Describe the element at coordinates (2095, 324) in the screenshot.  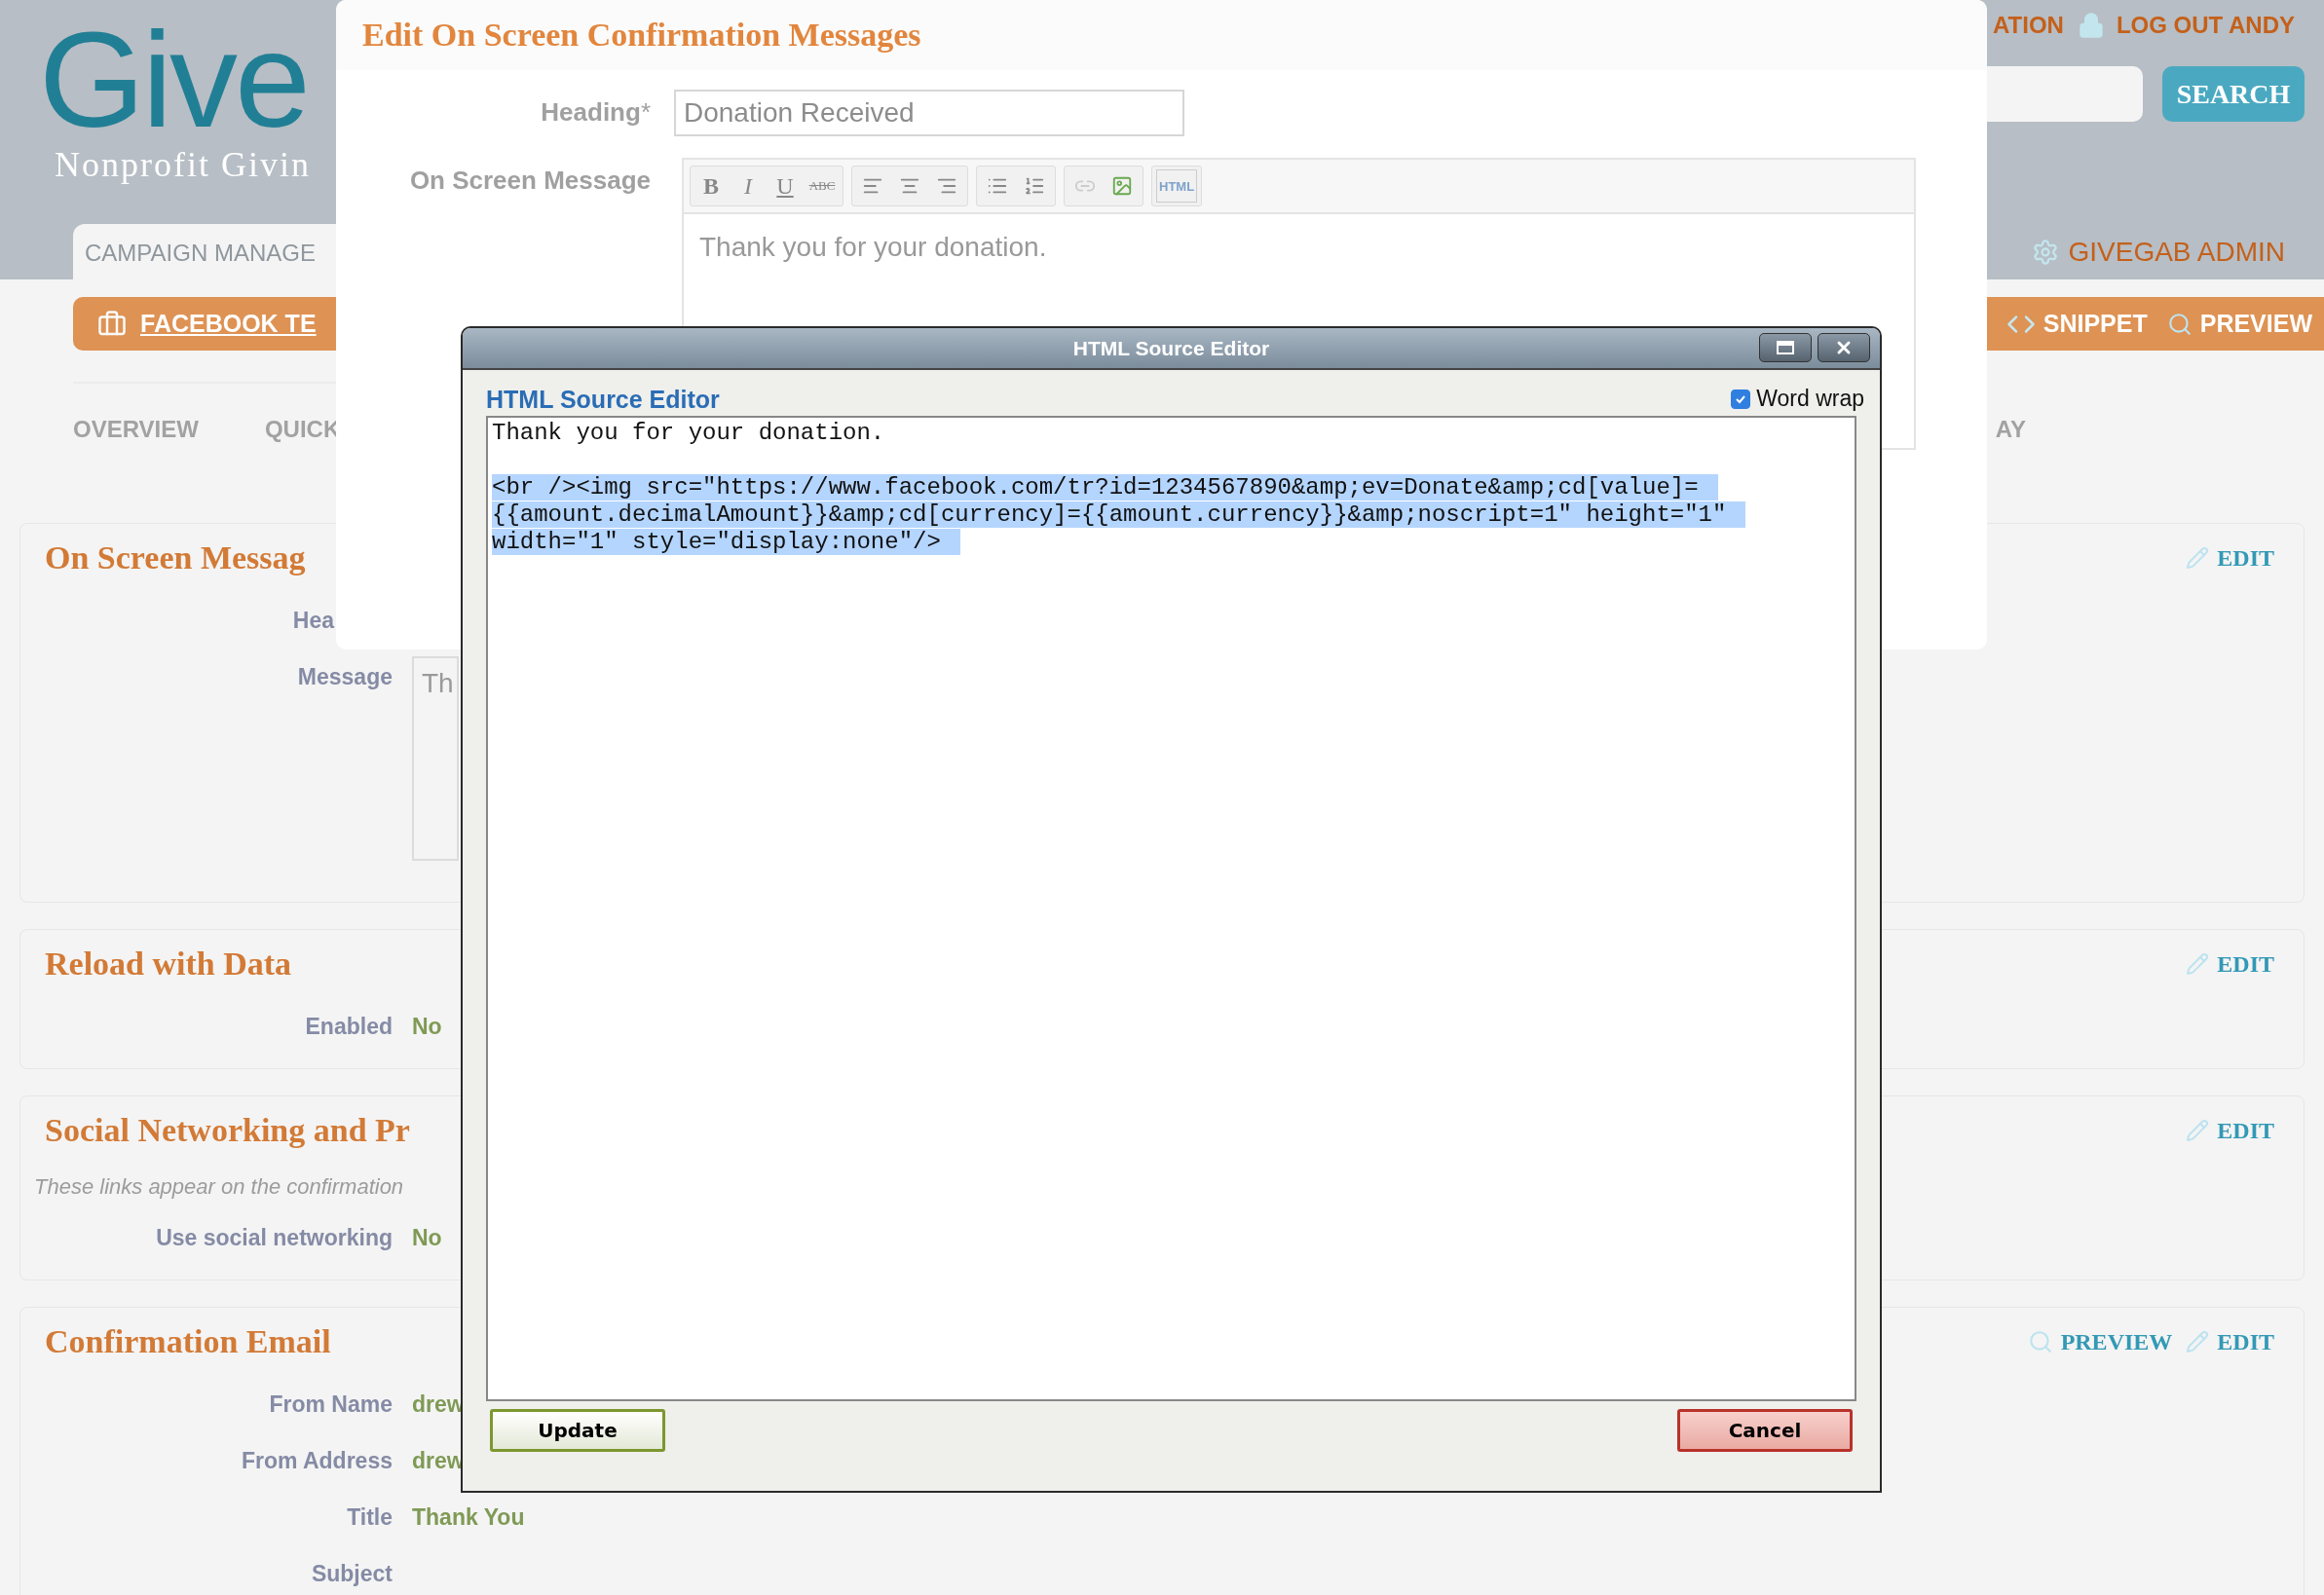
I see `snippet-link: SNIPPET` at that location.